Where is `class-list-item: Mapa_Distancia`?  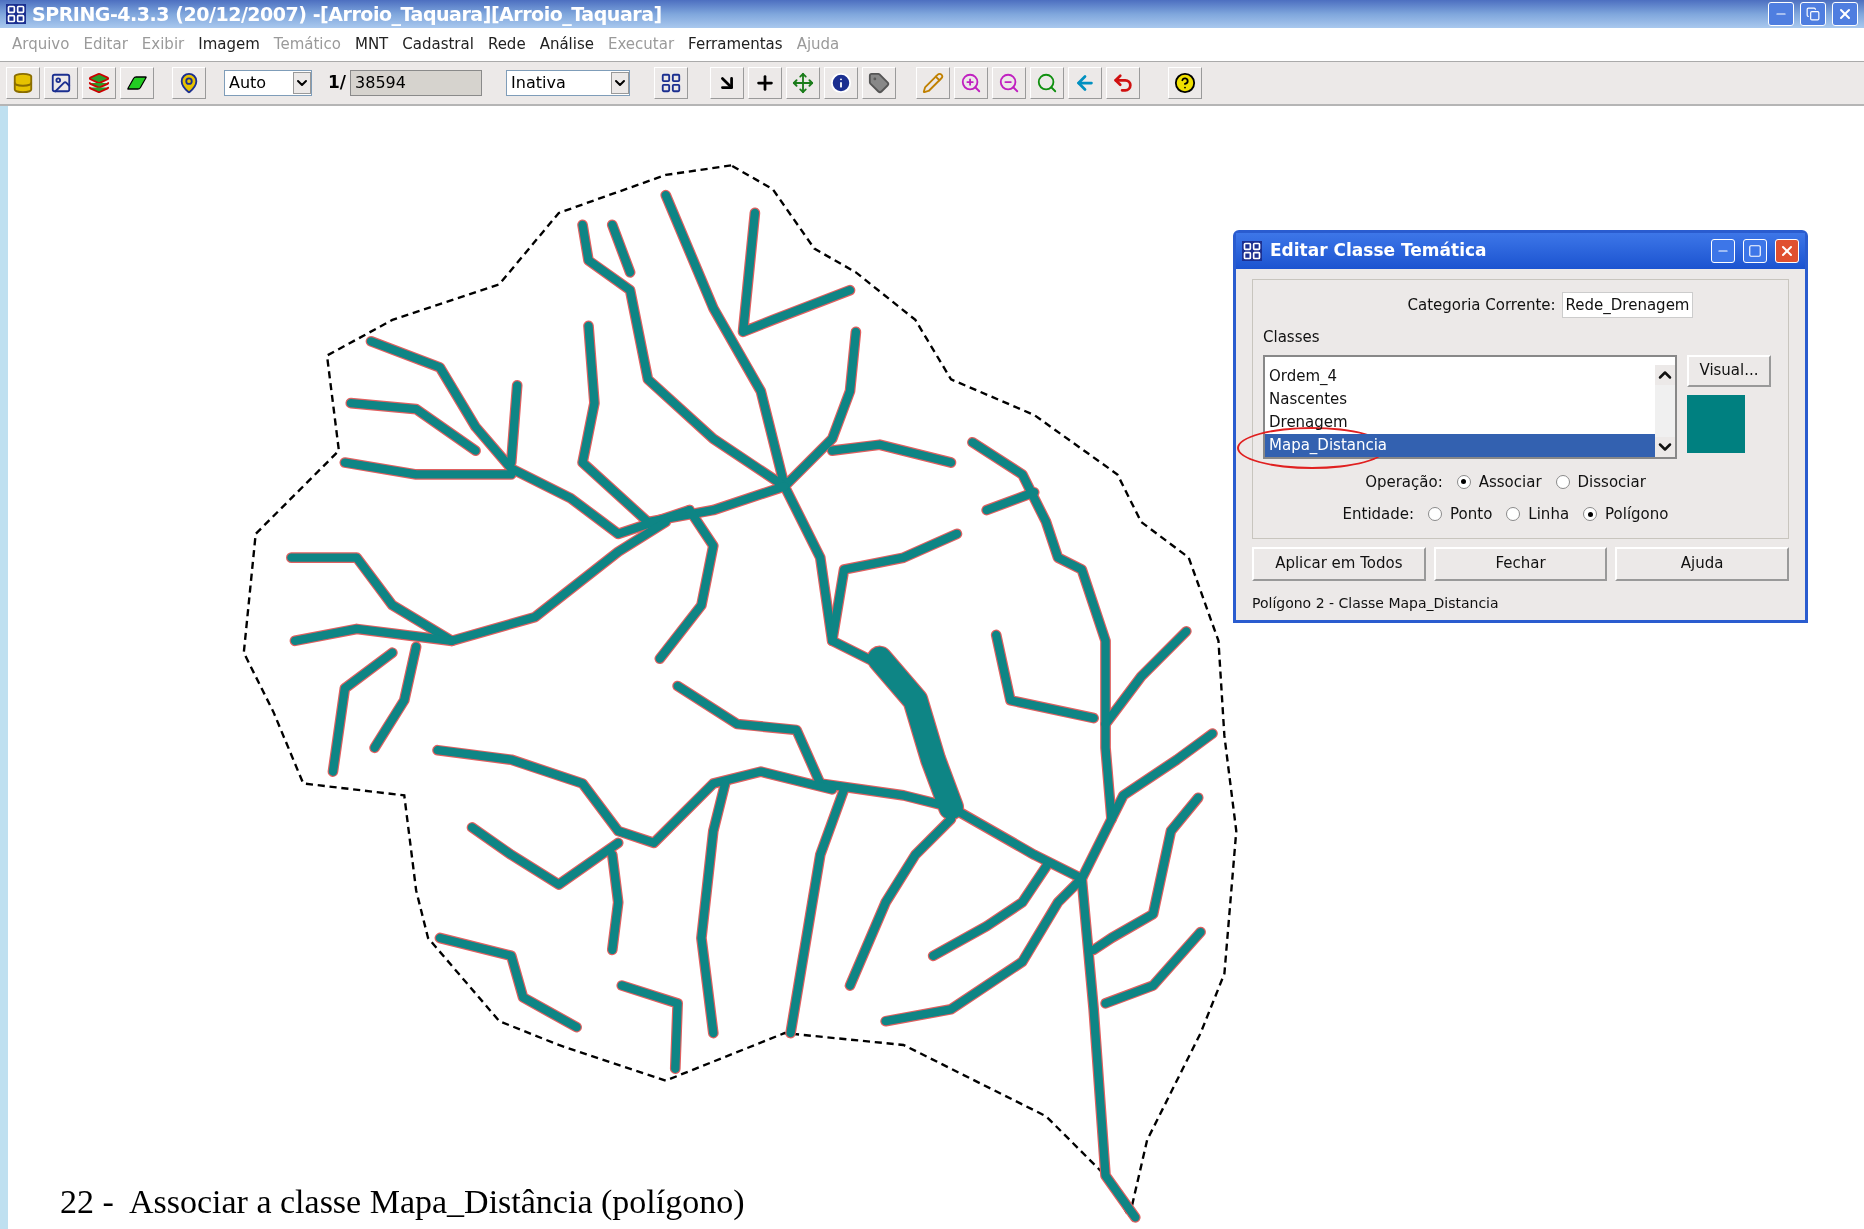
class-list-item: Mapa_Distancia is located at coordinates (1460, 445).